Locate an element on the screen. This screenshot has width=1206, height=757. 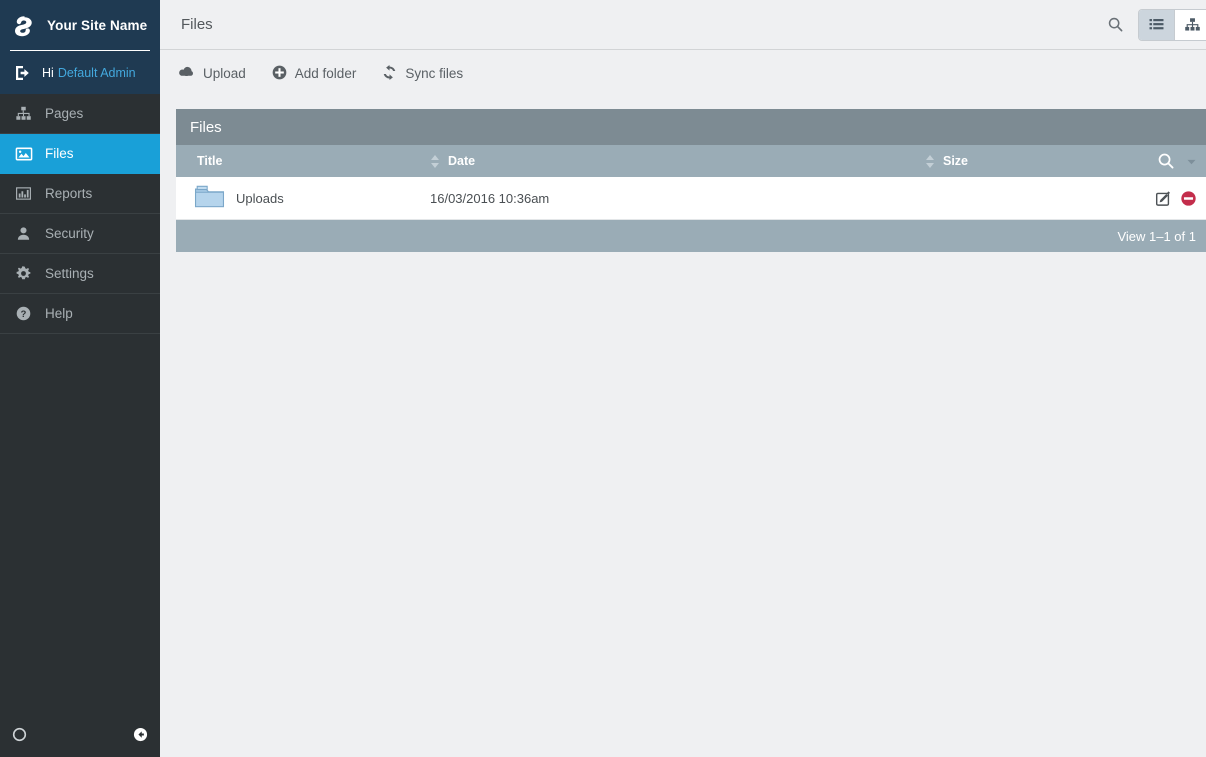
sidebar-item-label: Files is located at coordinates (59, 153).